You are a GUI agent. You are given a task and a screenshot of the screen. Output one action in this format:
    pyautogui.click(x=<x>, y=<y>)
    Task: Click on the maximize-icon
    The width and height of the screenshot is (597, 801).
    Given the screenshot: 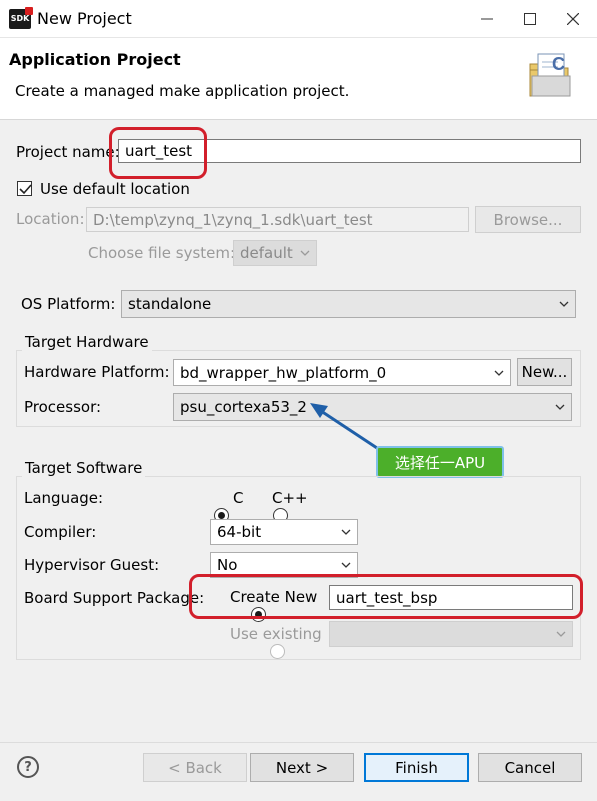 What is the action you would take?
    pyautogui.click(x=530, y=19)
    